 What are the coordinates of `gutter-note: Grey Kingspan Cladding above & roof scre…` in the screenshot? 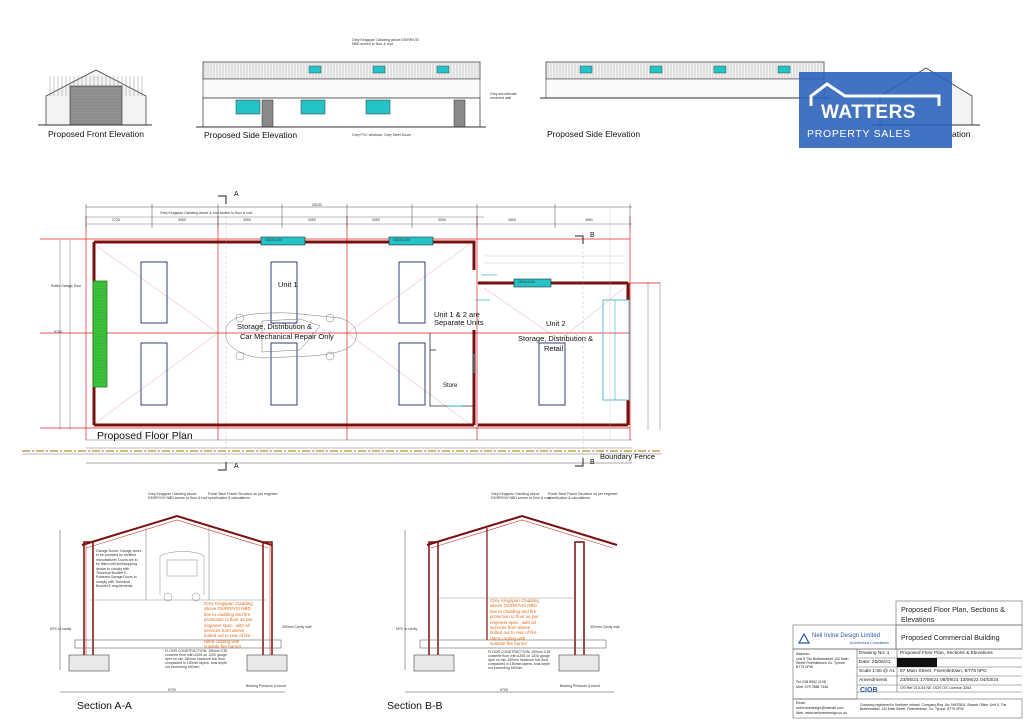 It's located at (206, 213).